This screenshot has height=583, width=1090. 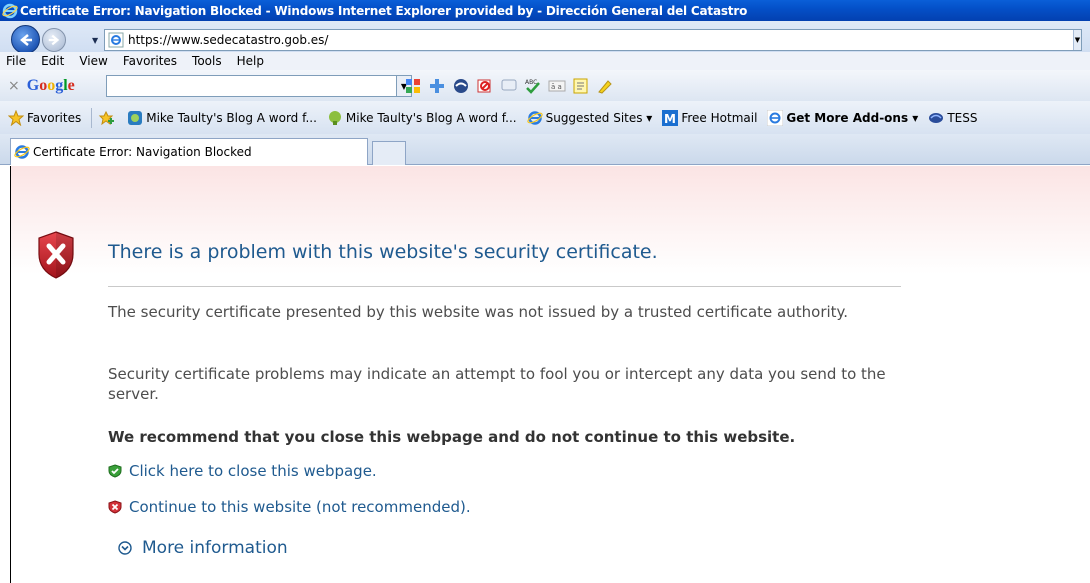 What do you see at coordinates (485, 86) in the screenshot?
I see `popup-blocker-icon` at bounding box center [485, 86].